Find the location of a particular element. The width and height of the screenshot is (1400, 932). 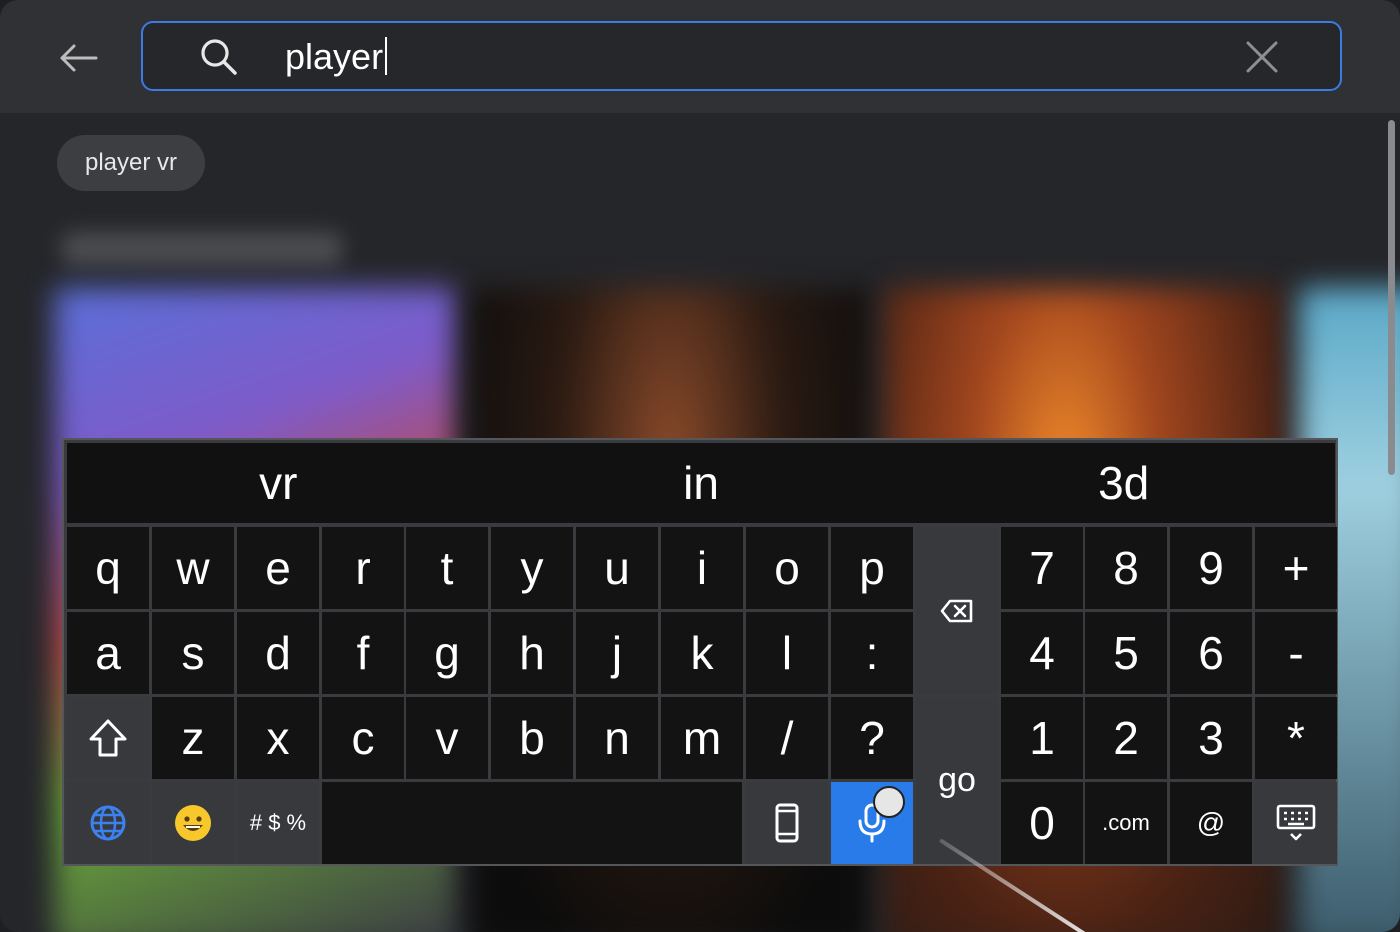

key-0: 0 is located at coordinates (1042, 823).